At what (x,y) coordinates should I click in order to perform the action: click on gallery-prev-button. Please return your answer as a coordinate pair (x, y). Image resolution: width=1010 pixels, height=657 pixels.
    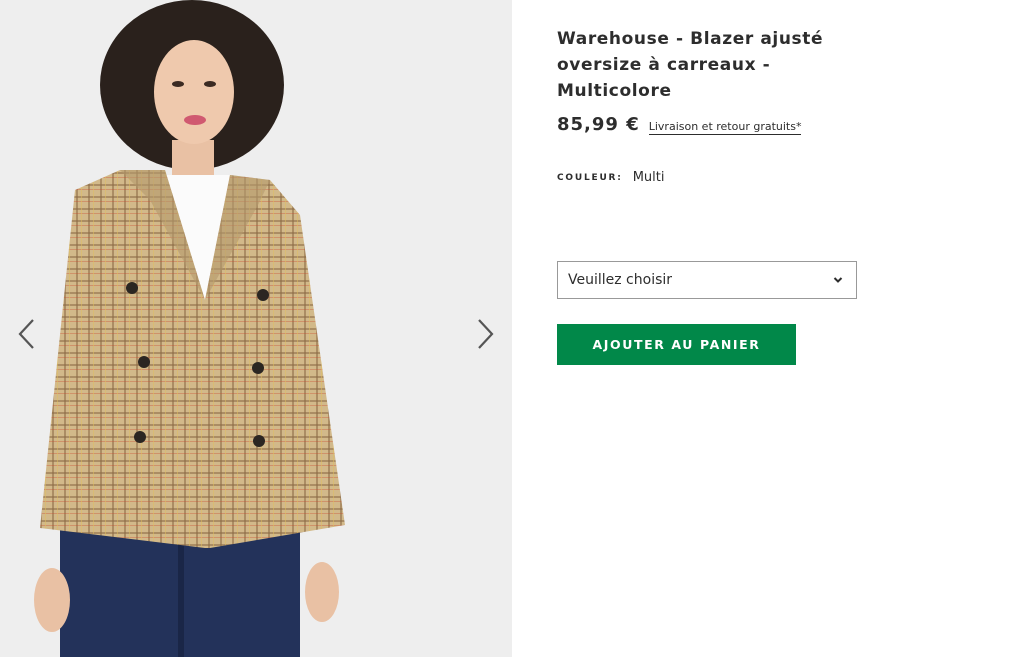
    Looking at the image, I should click on (26, 334).